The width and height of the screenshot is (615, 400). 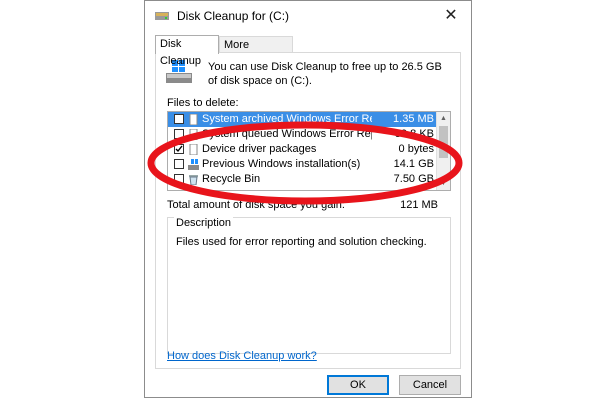 What do you see at coordinates (416, 149) in the screenshot?
I see `file-size: 0 bytes` at bounding box center [416, 149].